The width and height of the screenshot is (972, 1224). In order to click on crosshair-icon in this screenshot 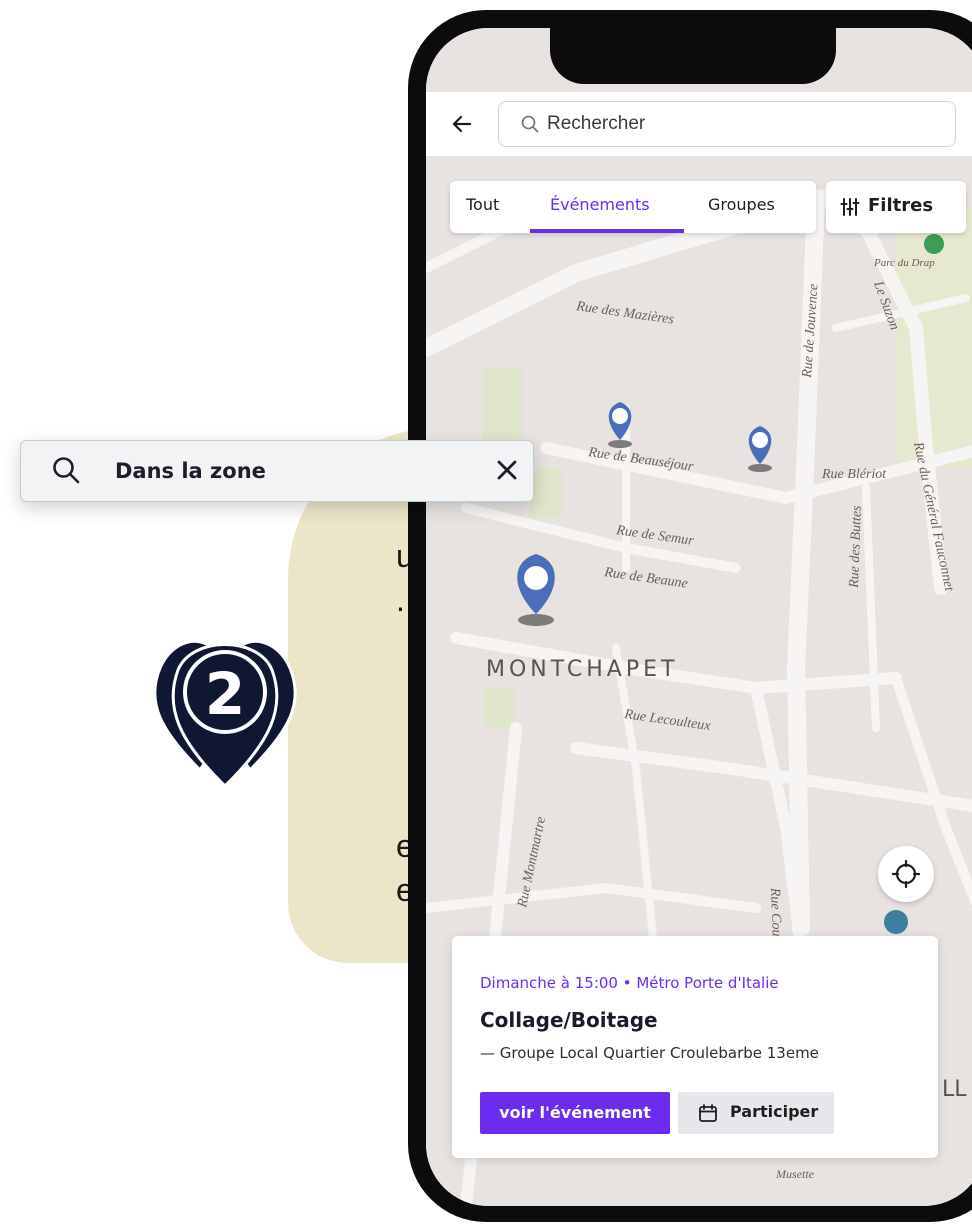, I will do `click(906, 874)`.